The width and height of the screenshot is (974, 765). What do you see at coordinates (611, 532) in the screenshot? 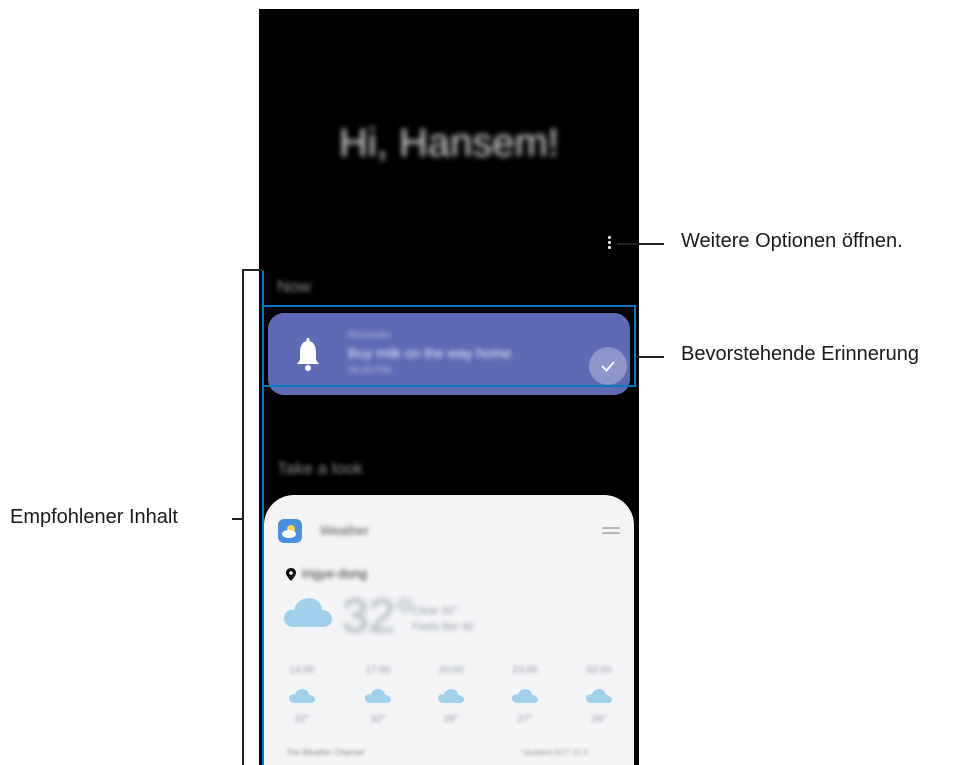
I see `drag-handle-icon` at bounding box center [611, 532].